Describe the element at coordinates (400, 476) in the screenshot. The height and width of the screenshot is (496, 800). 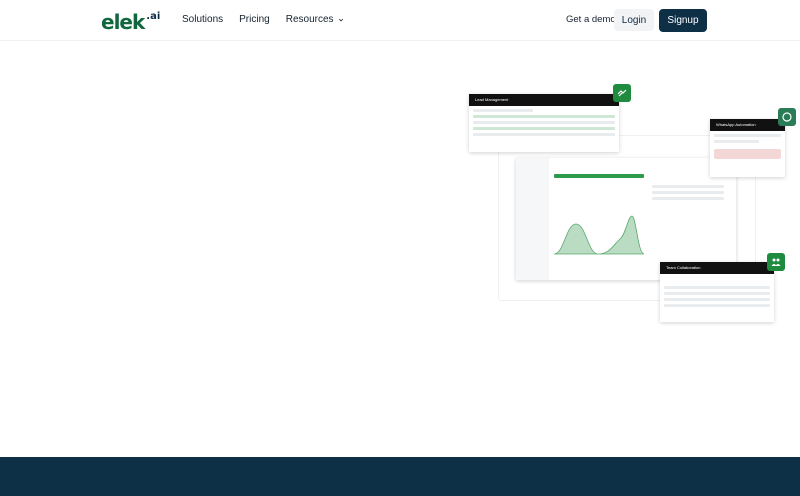
I see `footer-band` at that location.